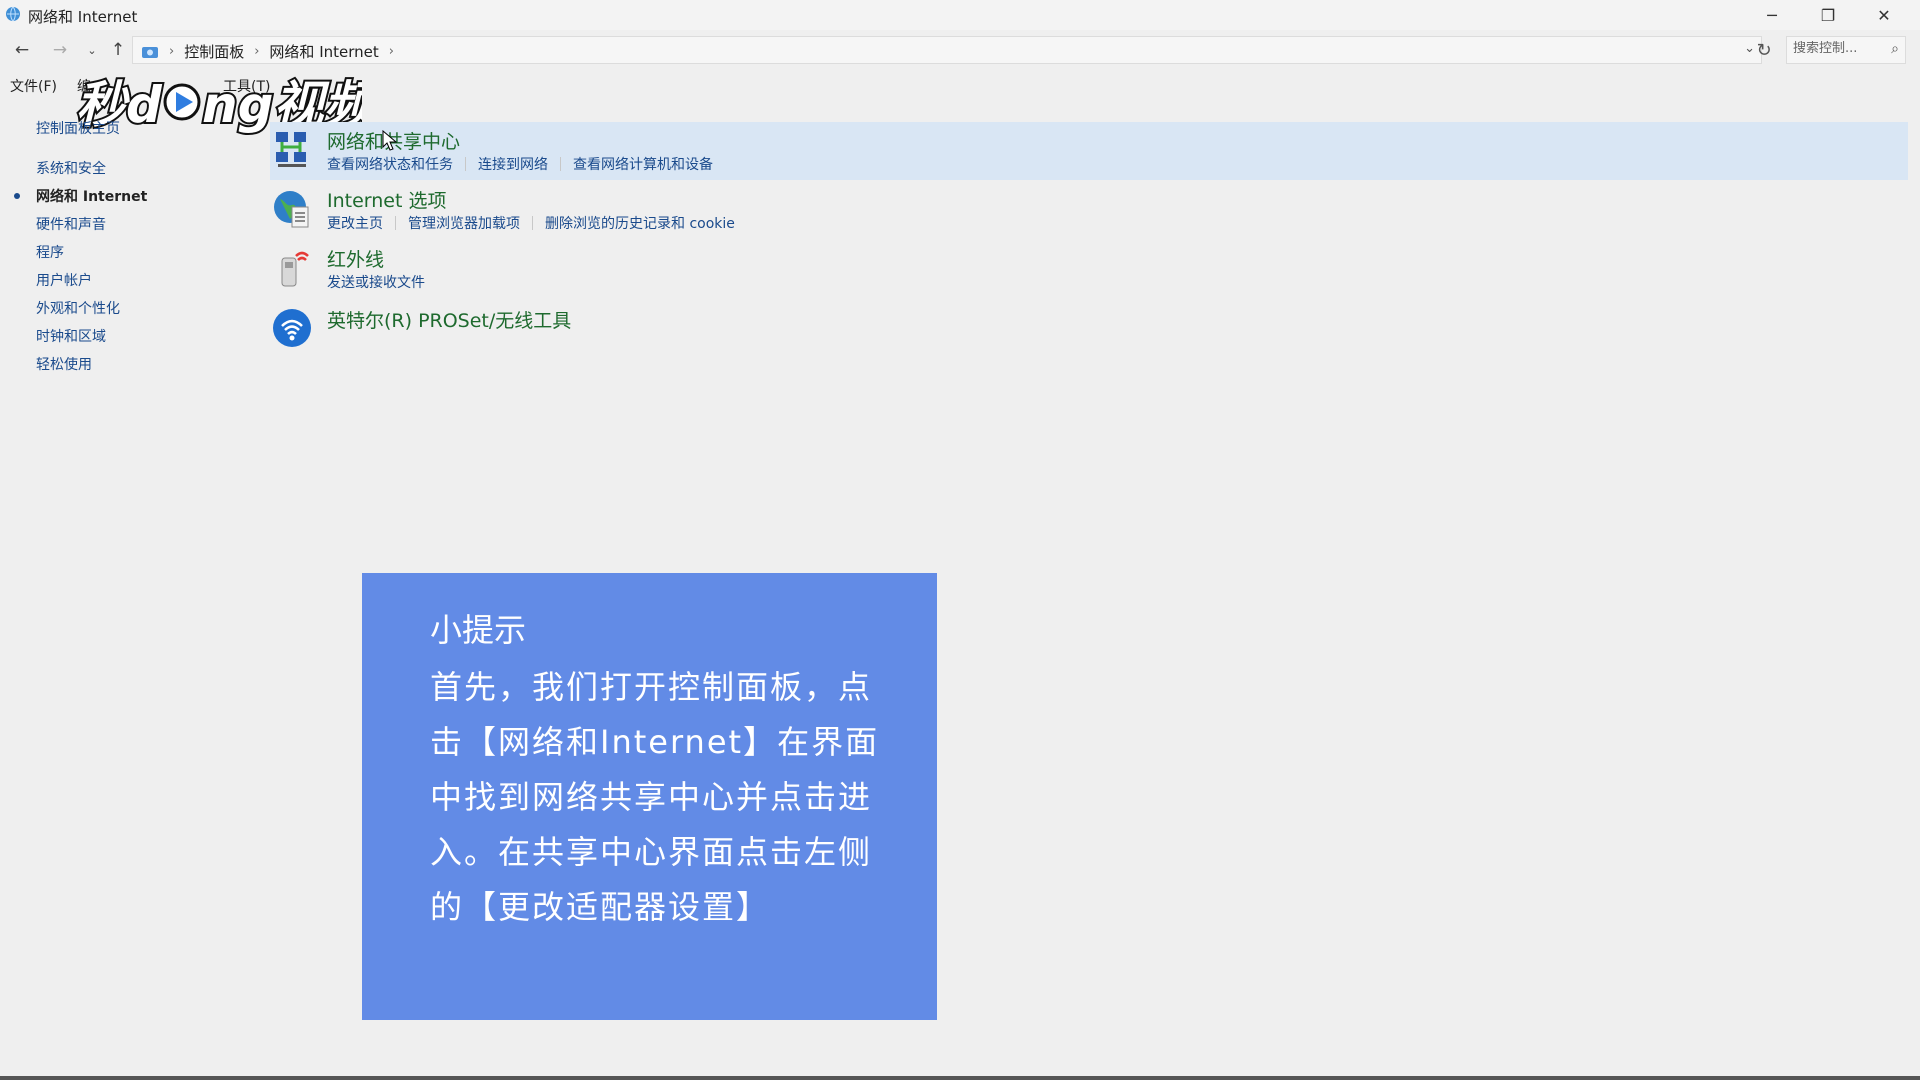  I want to click on search-icon: ⌕, so click(1895, 49).